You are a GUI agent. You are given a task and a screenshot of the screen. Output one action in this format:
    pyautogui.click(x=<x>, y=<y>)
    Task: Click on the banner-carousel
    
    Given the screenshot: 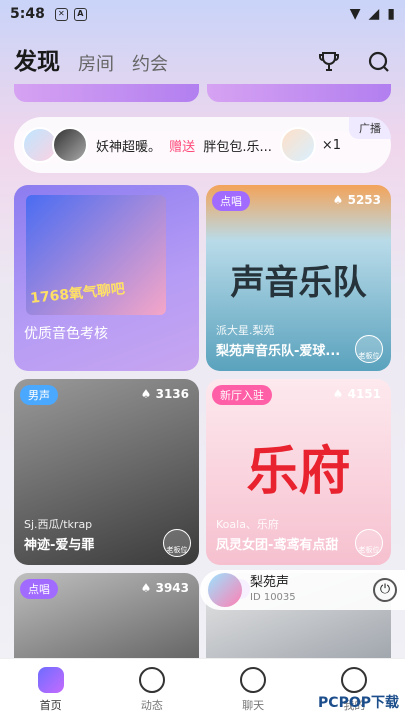 What is the action you would take?
    pyautogui.click(x=202, y=93)
    